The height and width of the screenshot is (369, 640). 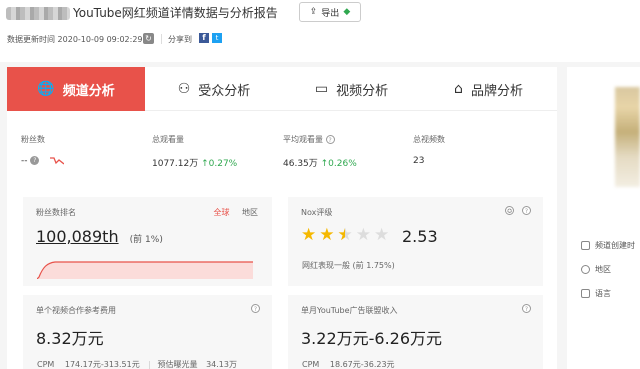 What do you see at coordinates (221, 364) in the screenshot?
I see `exposure-value: 34.13万` at bounding box center [221, 364].